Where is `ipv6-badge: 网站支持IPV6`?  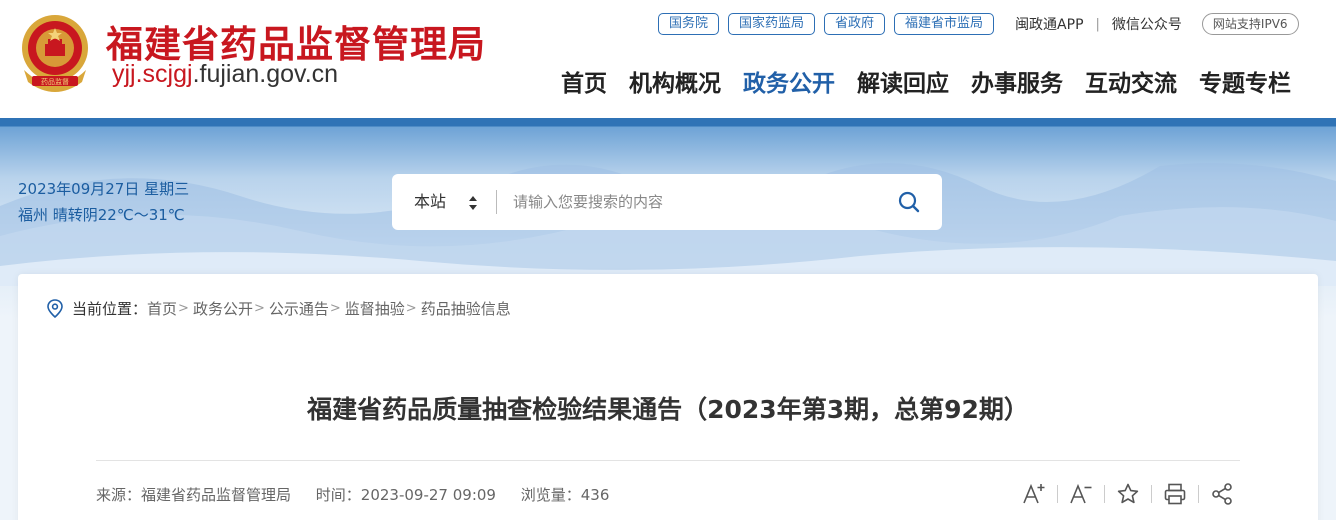 ipv6-badge: 网站支持IPV6 is located at coordinates (1250, 24).